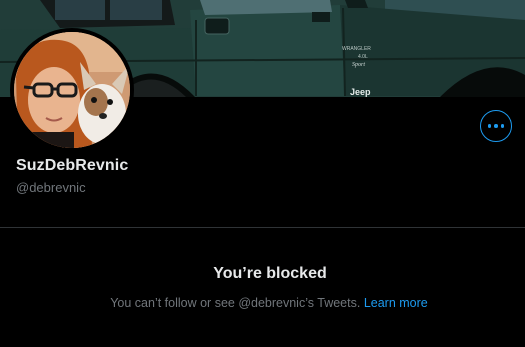  I want to click on blocked-title: You’re blocked, so click(270, 273).